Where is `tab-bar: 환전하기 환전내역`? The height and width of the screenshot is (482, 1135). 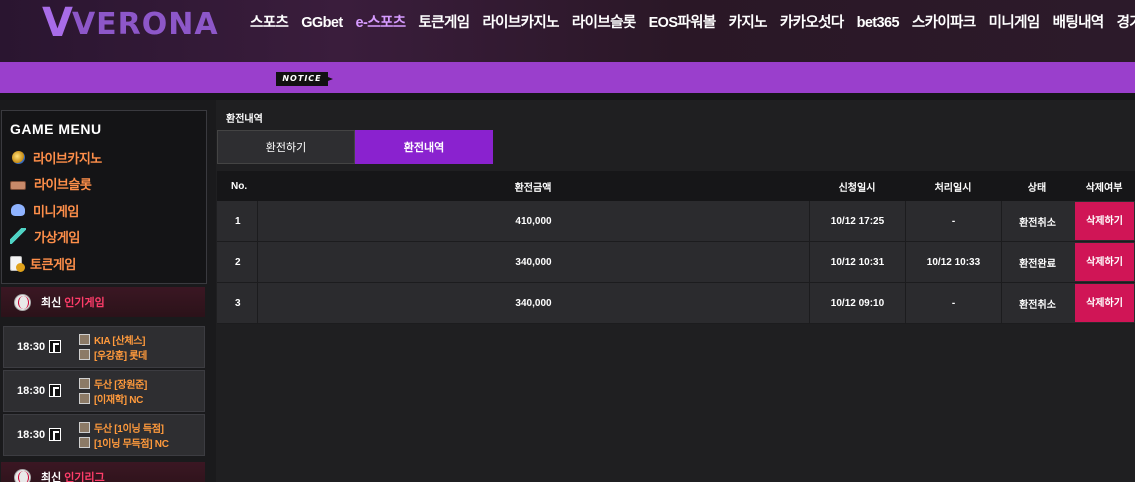 tab-bar: 환전하기 환전내역 is located at coordinates (355, 147).